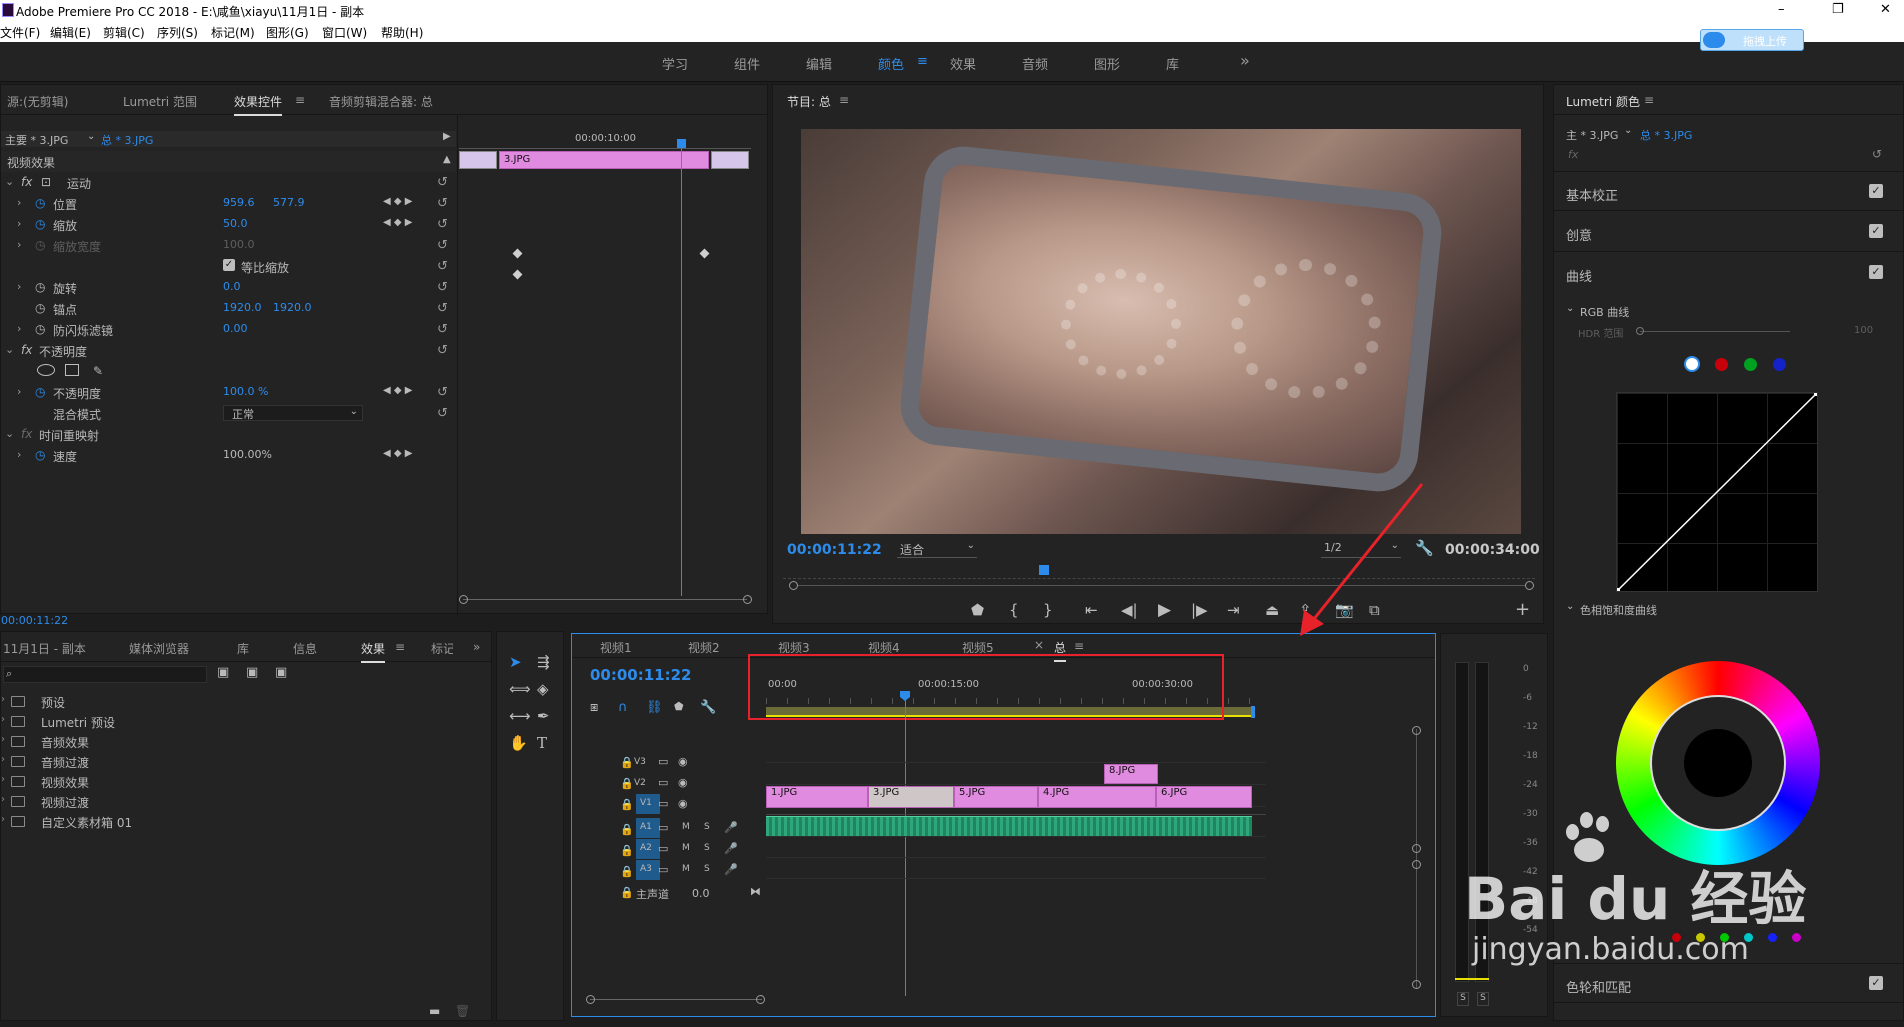 The width and height of the screenshot is (1904, 1027). Describe the element at coordinates (1779, 364) in the screenshot. I see `curve-channel-blue` at that location.